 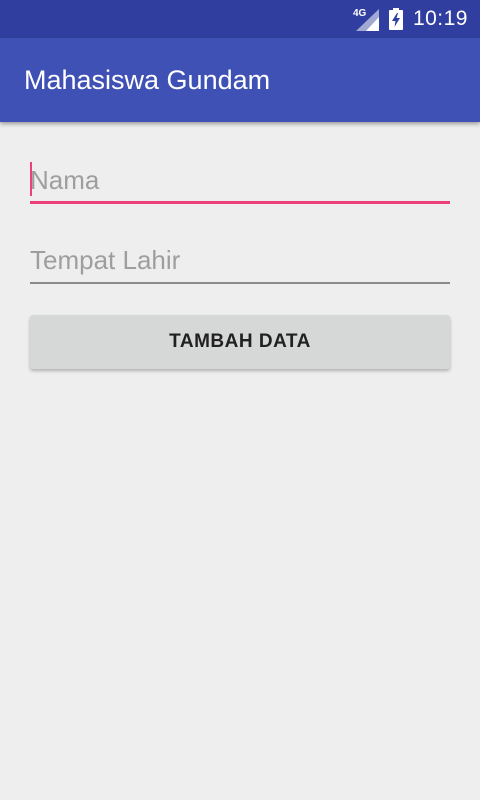 I want to click on nama-field, so click(x=240, y=181).